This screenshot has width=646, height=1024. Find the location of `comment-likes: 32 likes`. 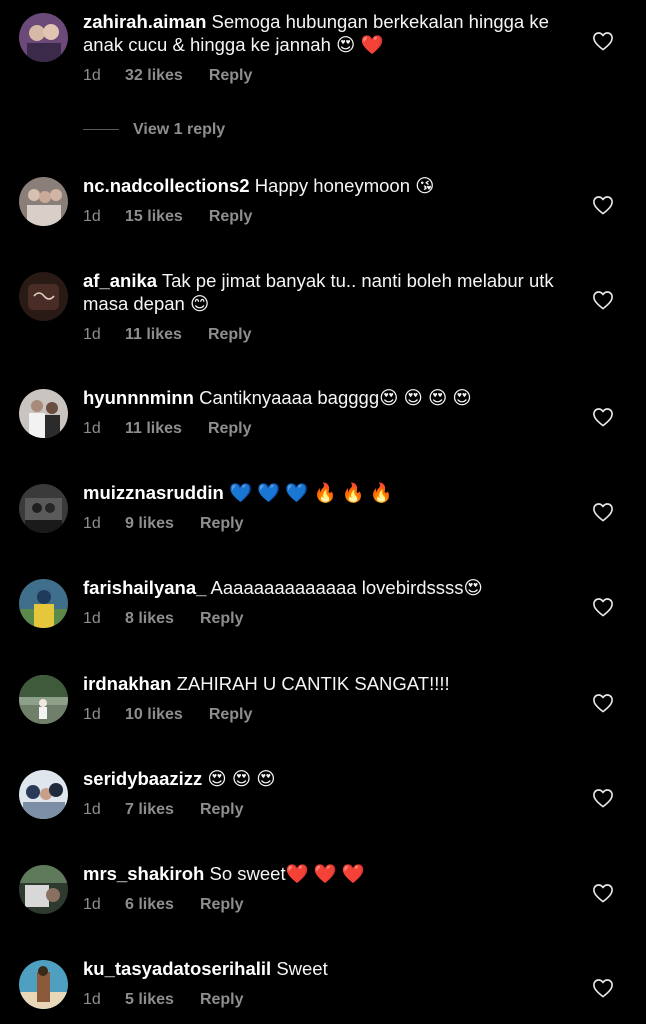

comment-likes: 32 likes is located at coordinates (154, 76).